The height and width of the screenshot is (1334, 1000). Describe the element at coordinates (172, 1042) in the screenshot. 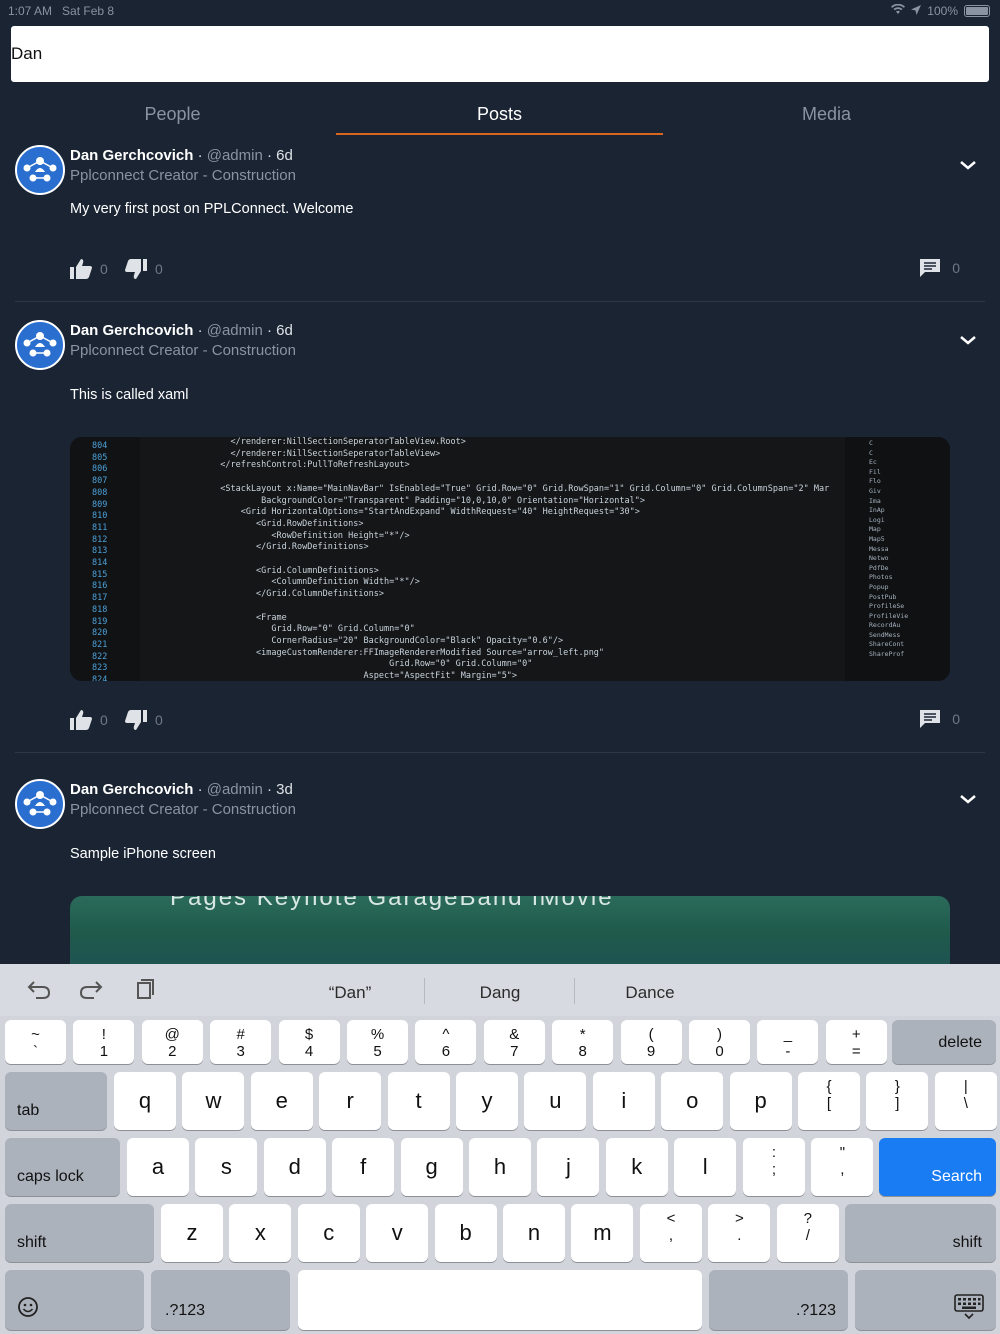

I see `key-symbol: @2` at that location.